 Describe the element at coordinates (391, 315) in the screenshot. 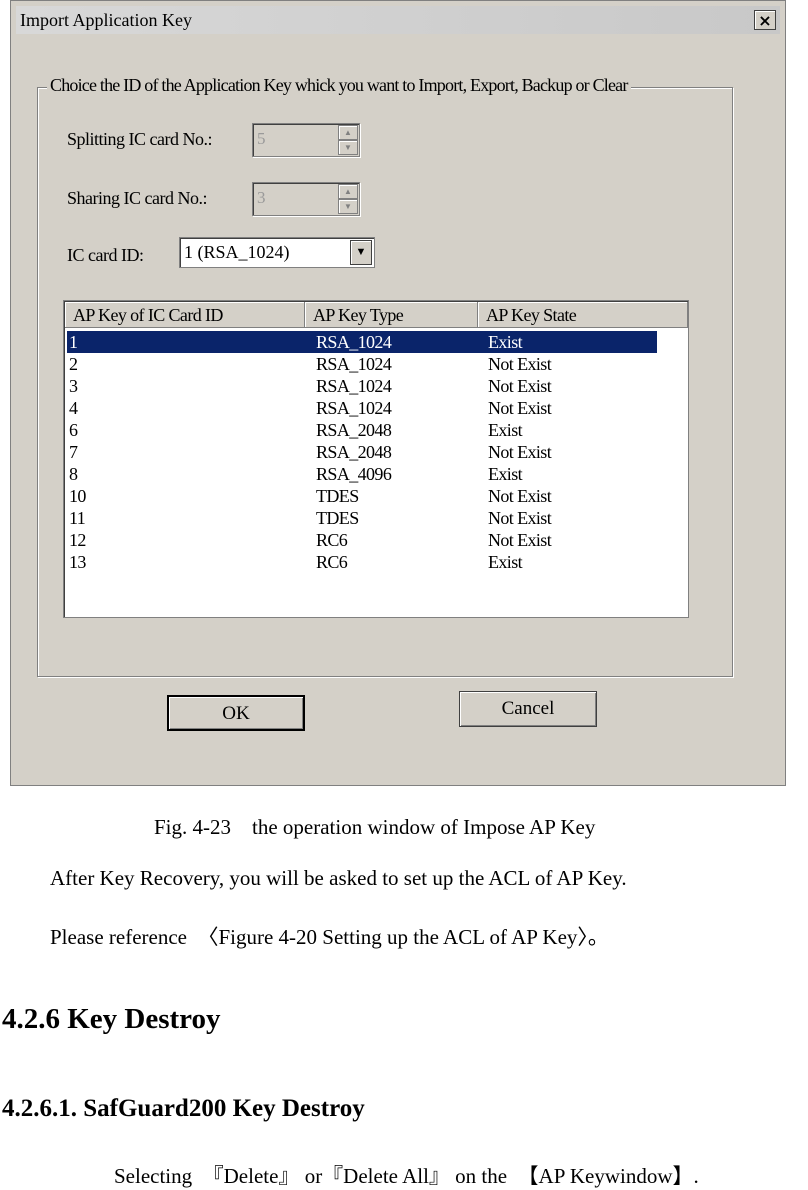

I see `column-header-type: AP Key Type` at that location.